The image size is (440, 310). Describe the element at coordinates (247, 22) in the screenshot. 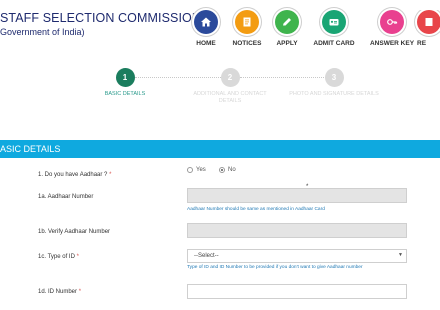

I see `notices-icon` at that location.